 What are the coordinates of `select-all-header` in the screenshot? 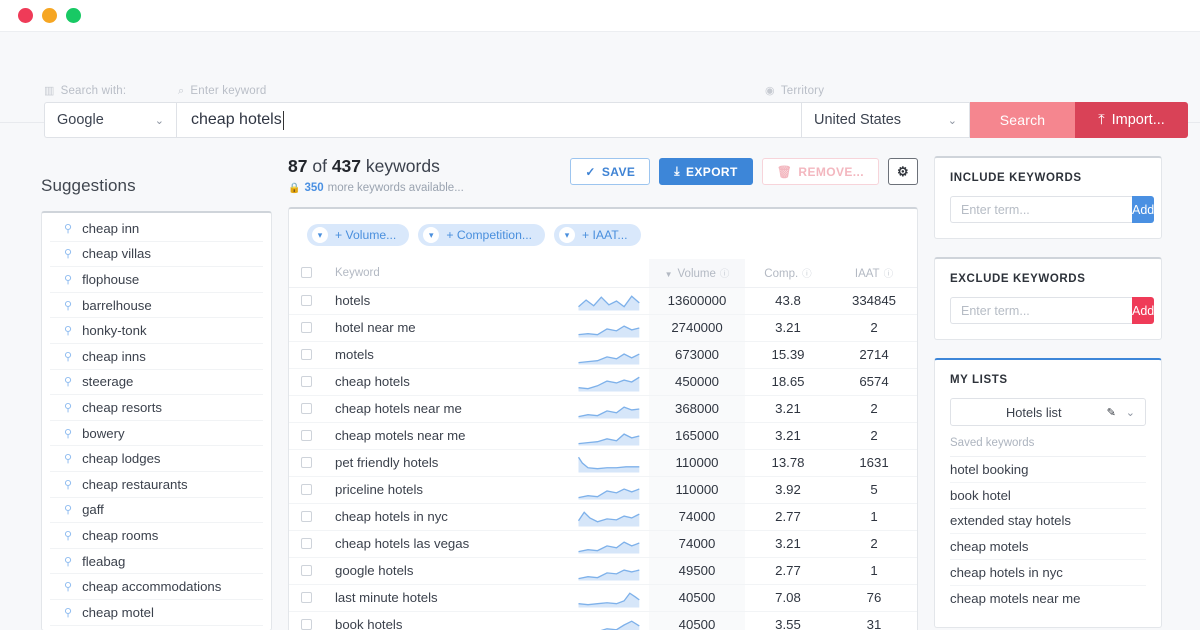 It's located at (305, 273).